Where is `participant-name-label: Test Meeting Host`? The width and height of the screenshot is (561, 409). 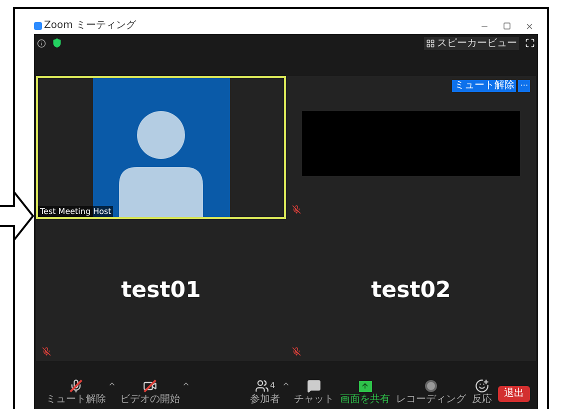
participant-name-label: Test Meeting Host is located at coordinates (76, 211).